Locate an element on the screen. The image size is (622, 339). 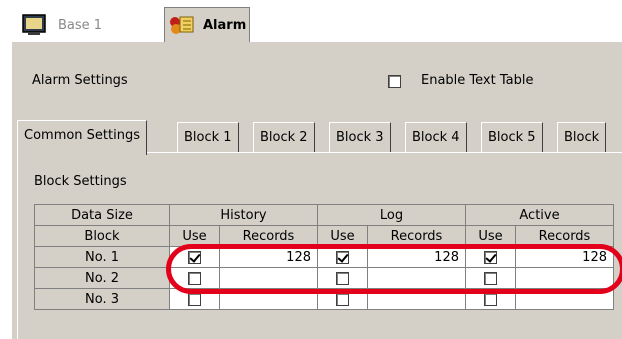
log-use-checkbox is located at coordinates (342, 299).